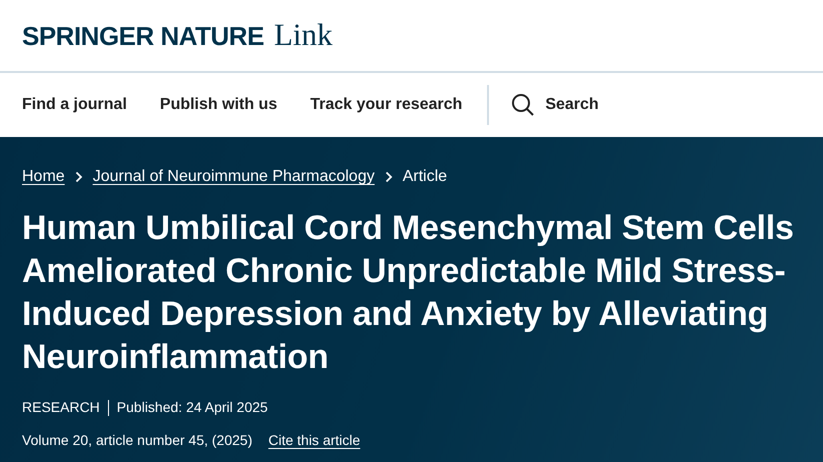 The image size is (823, 462). Describe the element at coordinates (386, 105) in the screenshot. I see `nav-link: Track your research` at that location.